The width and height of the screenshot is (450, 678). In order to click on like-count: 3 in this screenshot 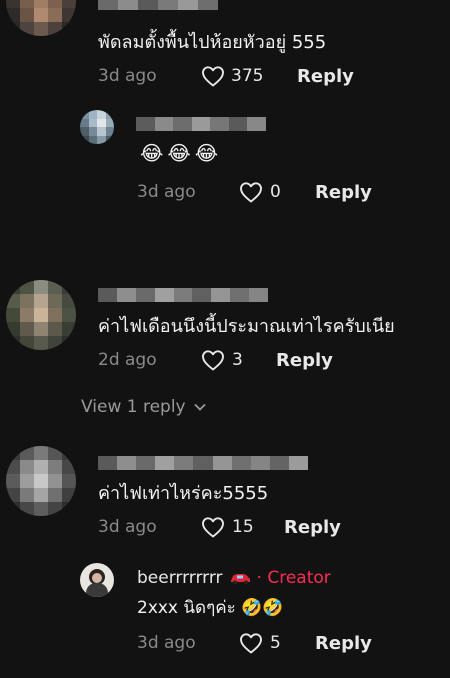, I will do `click(237, 360)`.